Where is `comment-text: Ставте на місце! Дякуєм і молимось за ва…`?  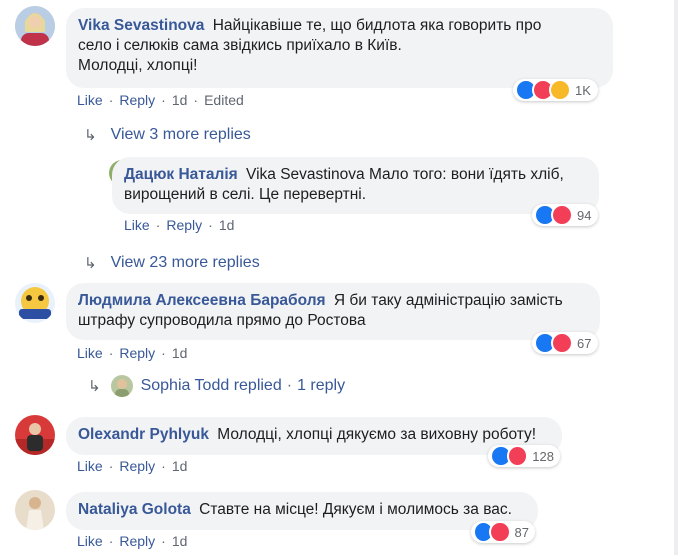 comment-text: Ставте на місце! Дякуєм і молимось за ва… is located at coordinates (355, 509).